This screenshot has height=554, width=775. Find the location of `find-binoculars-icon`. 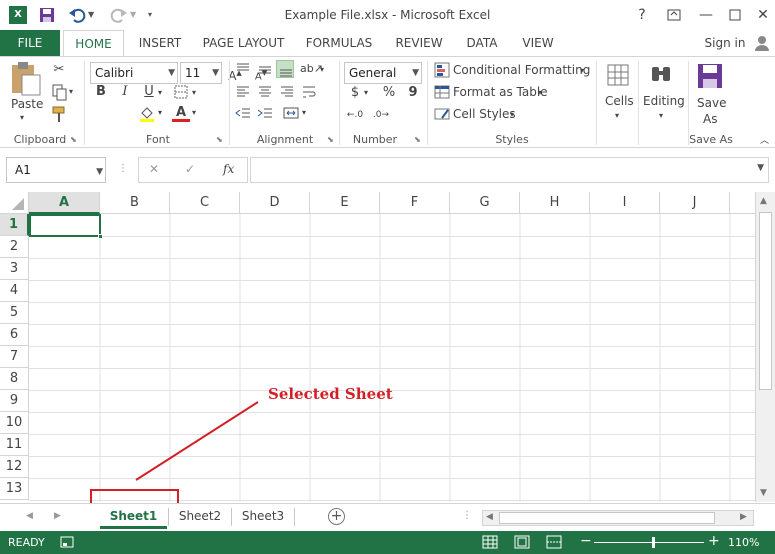

find-binoculars-icon is located at coordinates (661, 75).